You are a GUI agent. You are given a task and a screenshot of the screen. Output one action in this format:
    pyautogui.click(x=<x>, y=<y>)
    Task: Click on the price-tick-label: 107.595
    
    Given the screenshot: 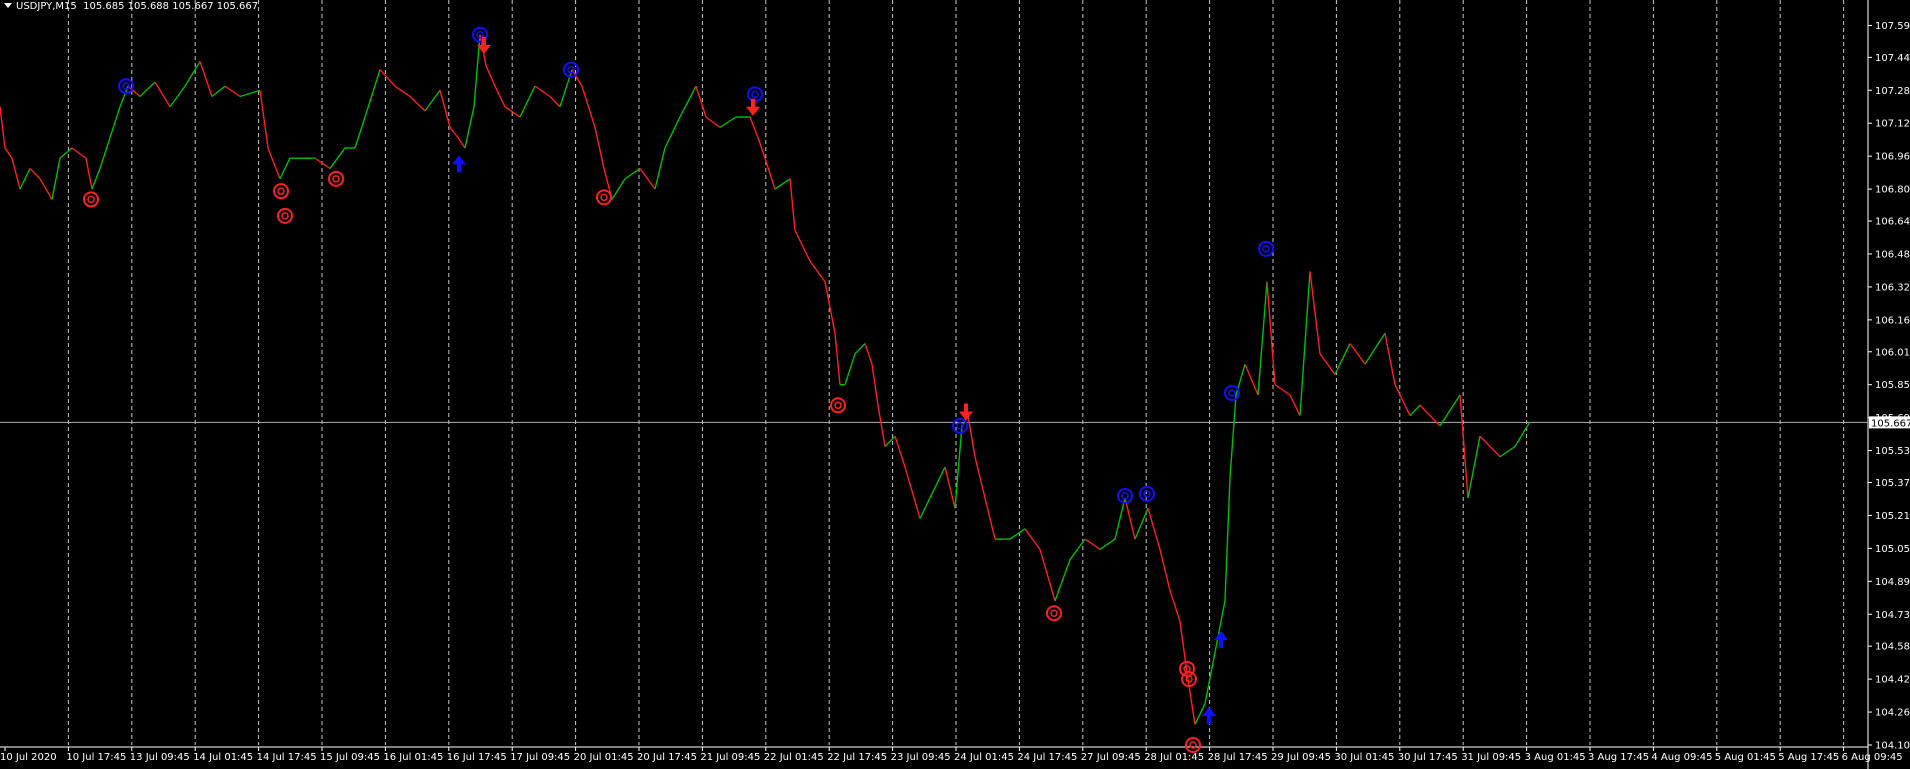 What is the action you would take?
    pyautogui.click(x=1892, y=26)
    